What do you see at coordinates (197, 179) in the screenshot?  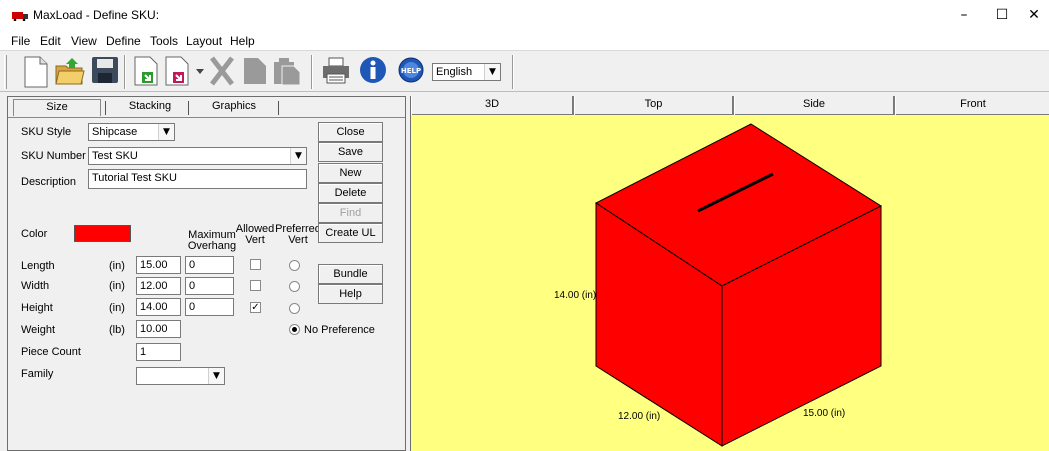 I see `description-input: Tutorial Test SKU` at bounding box center [197, 179].